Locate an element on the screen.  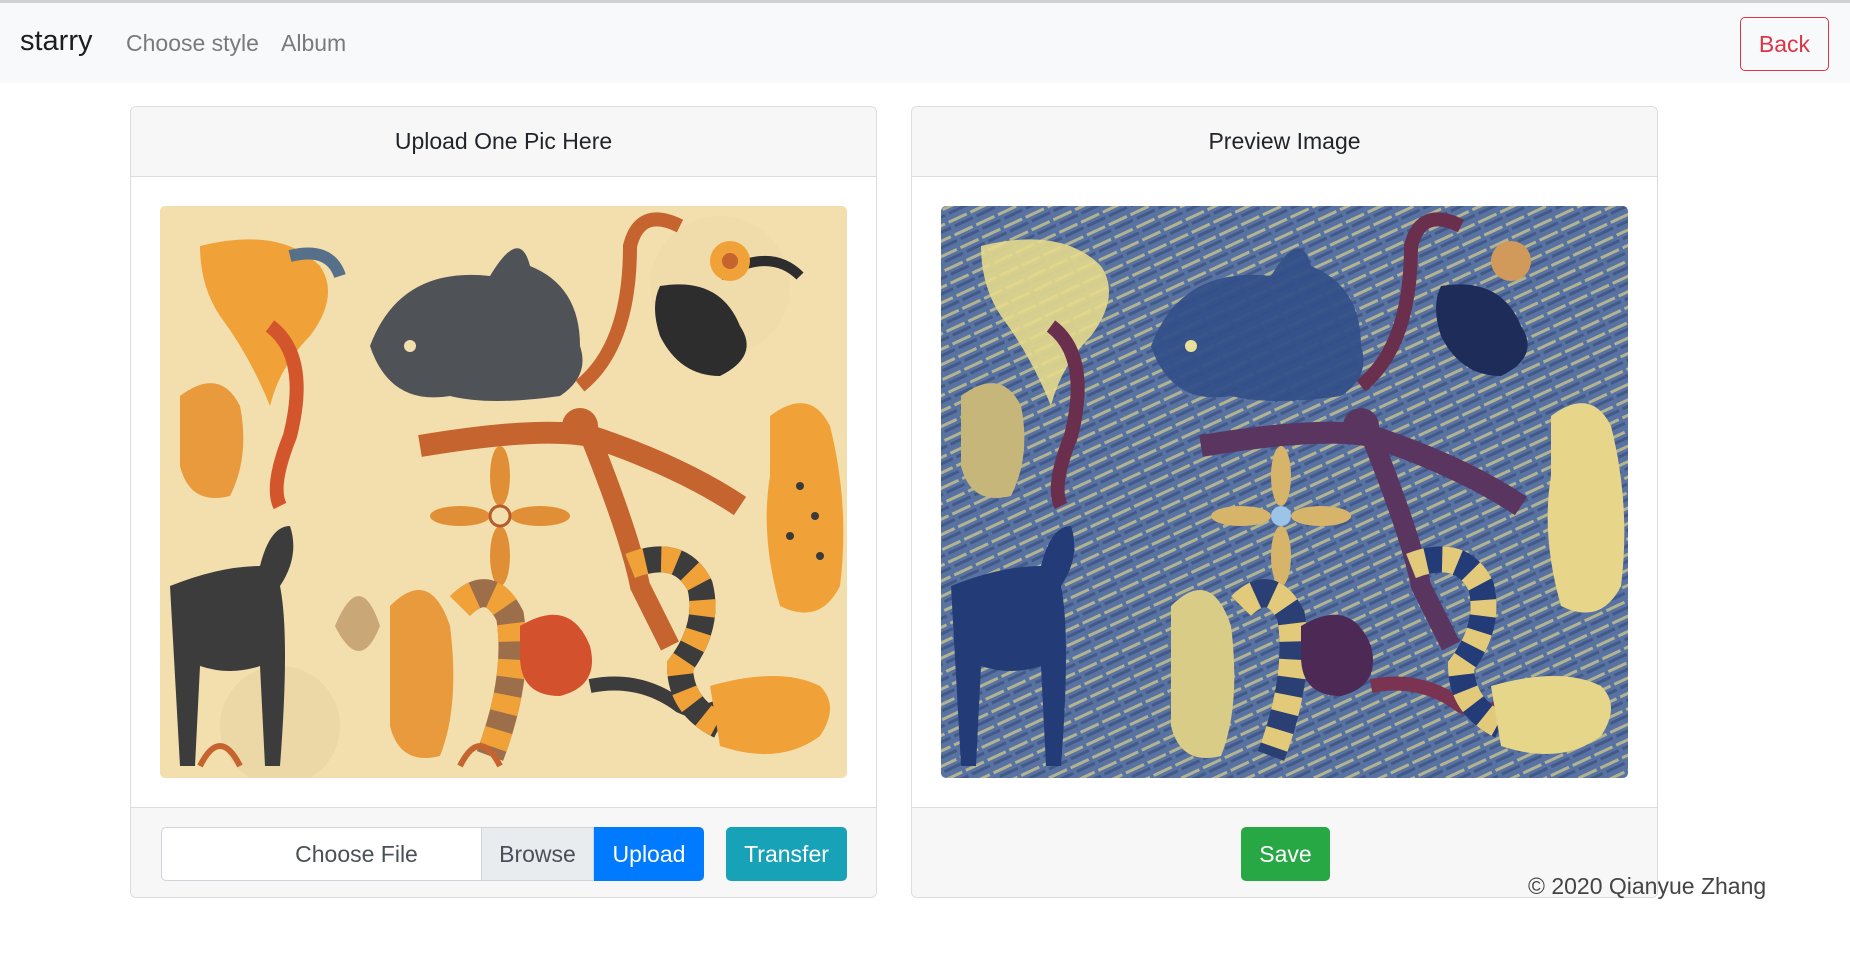
file-input-group: Choose File Browse Upload is located at coordinates (432, 854).